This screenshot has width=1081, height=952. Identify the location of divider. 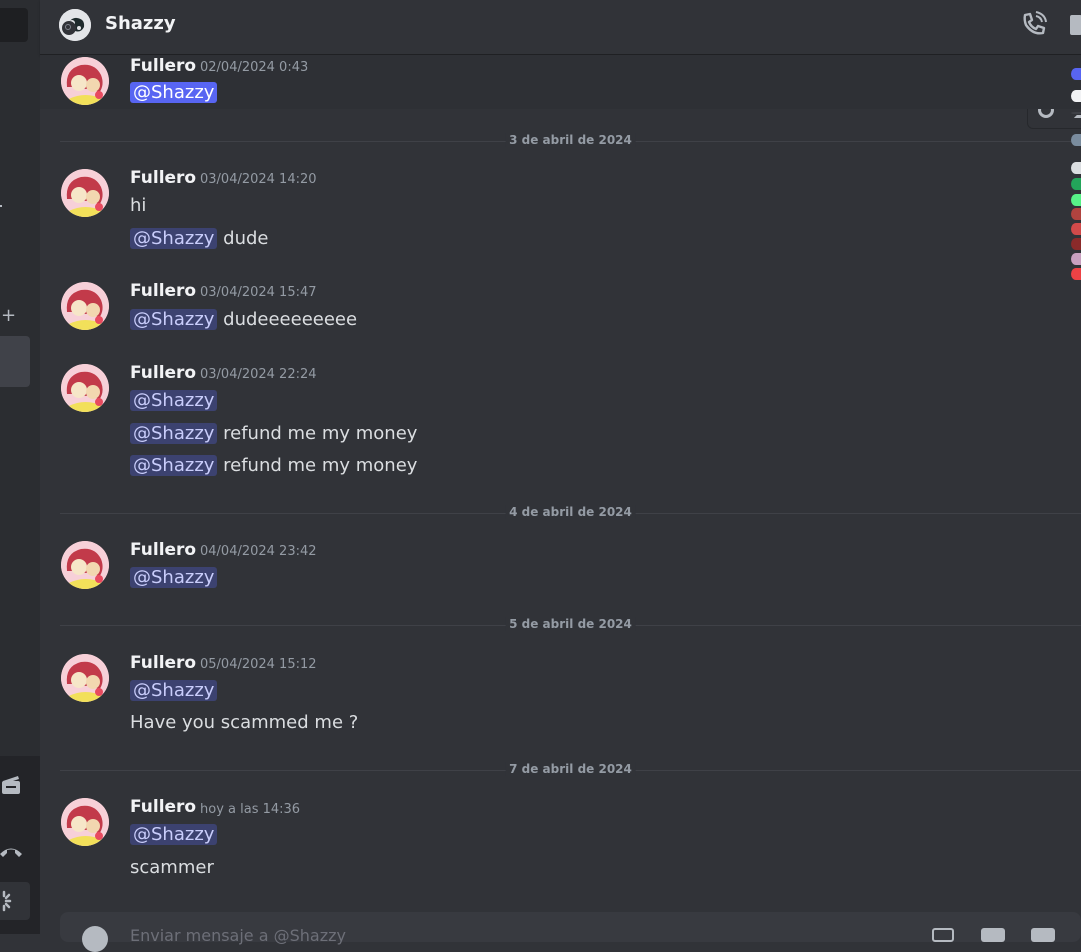
(1076, 113).